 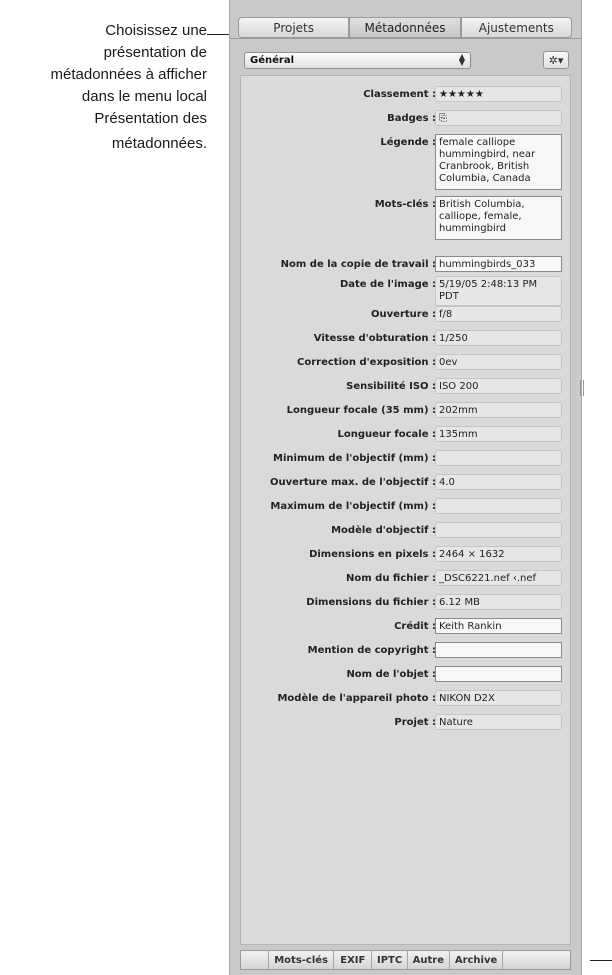 I want to click on callout-line: présentation de, so click(x=155, y=52).